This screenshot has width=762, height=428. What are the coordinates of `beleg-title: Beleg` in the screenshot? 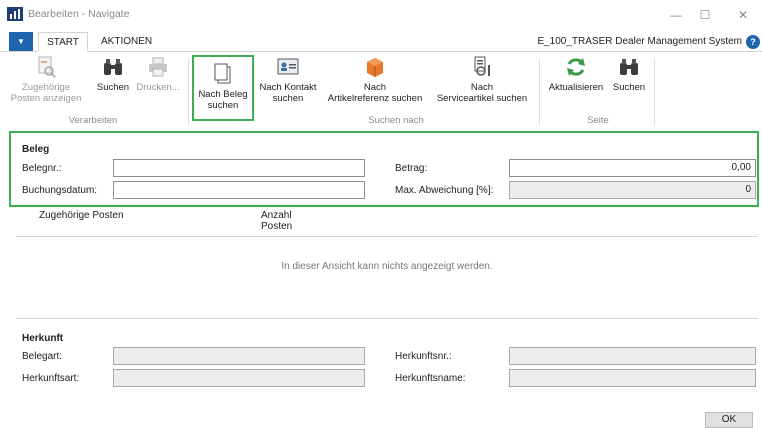 It's located at (36, 149).